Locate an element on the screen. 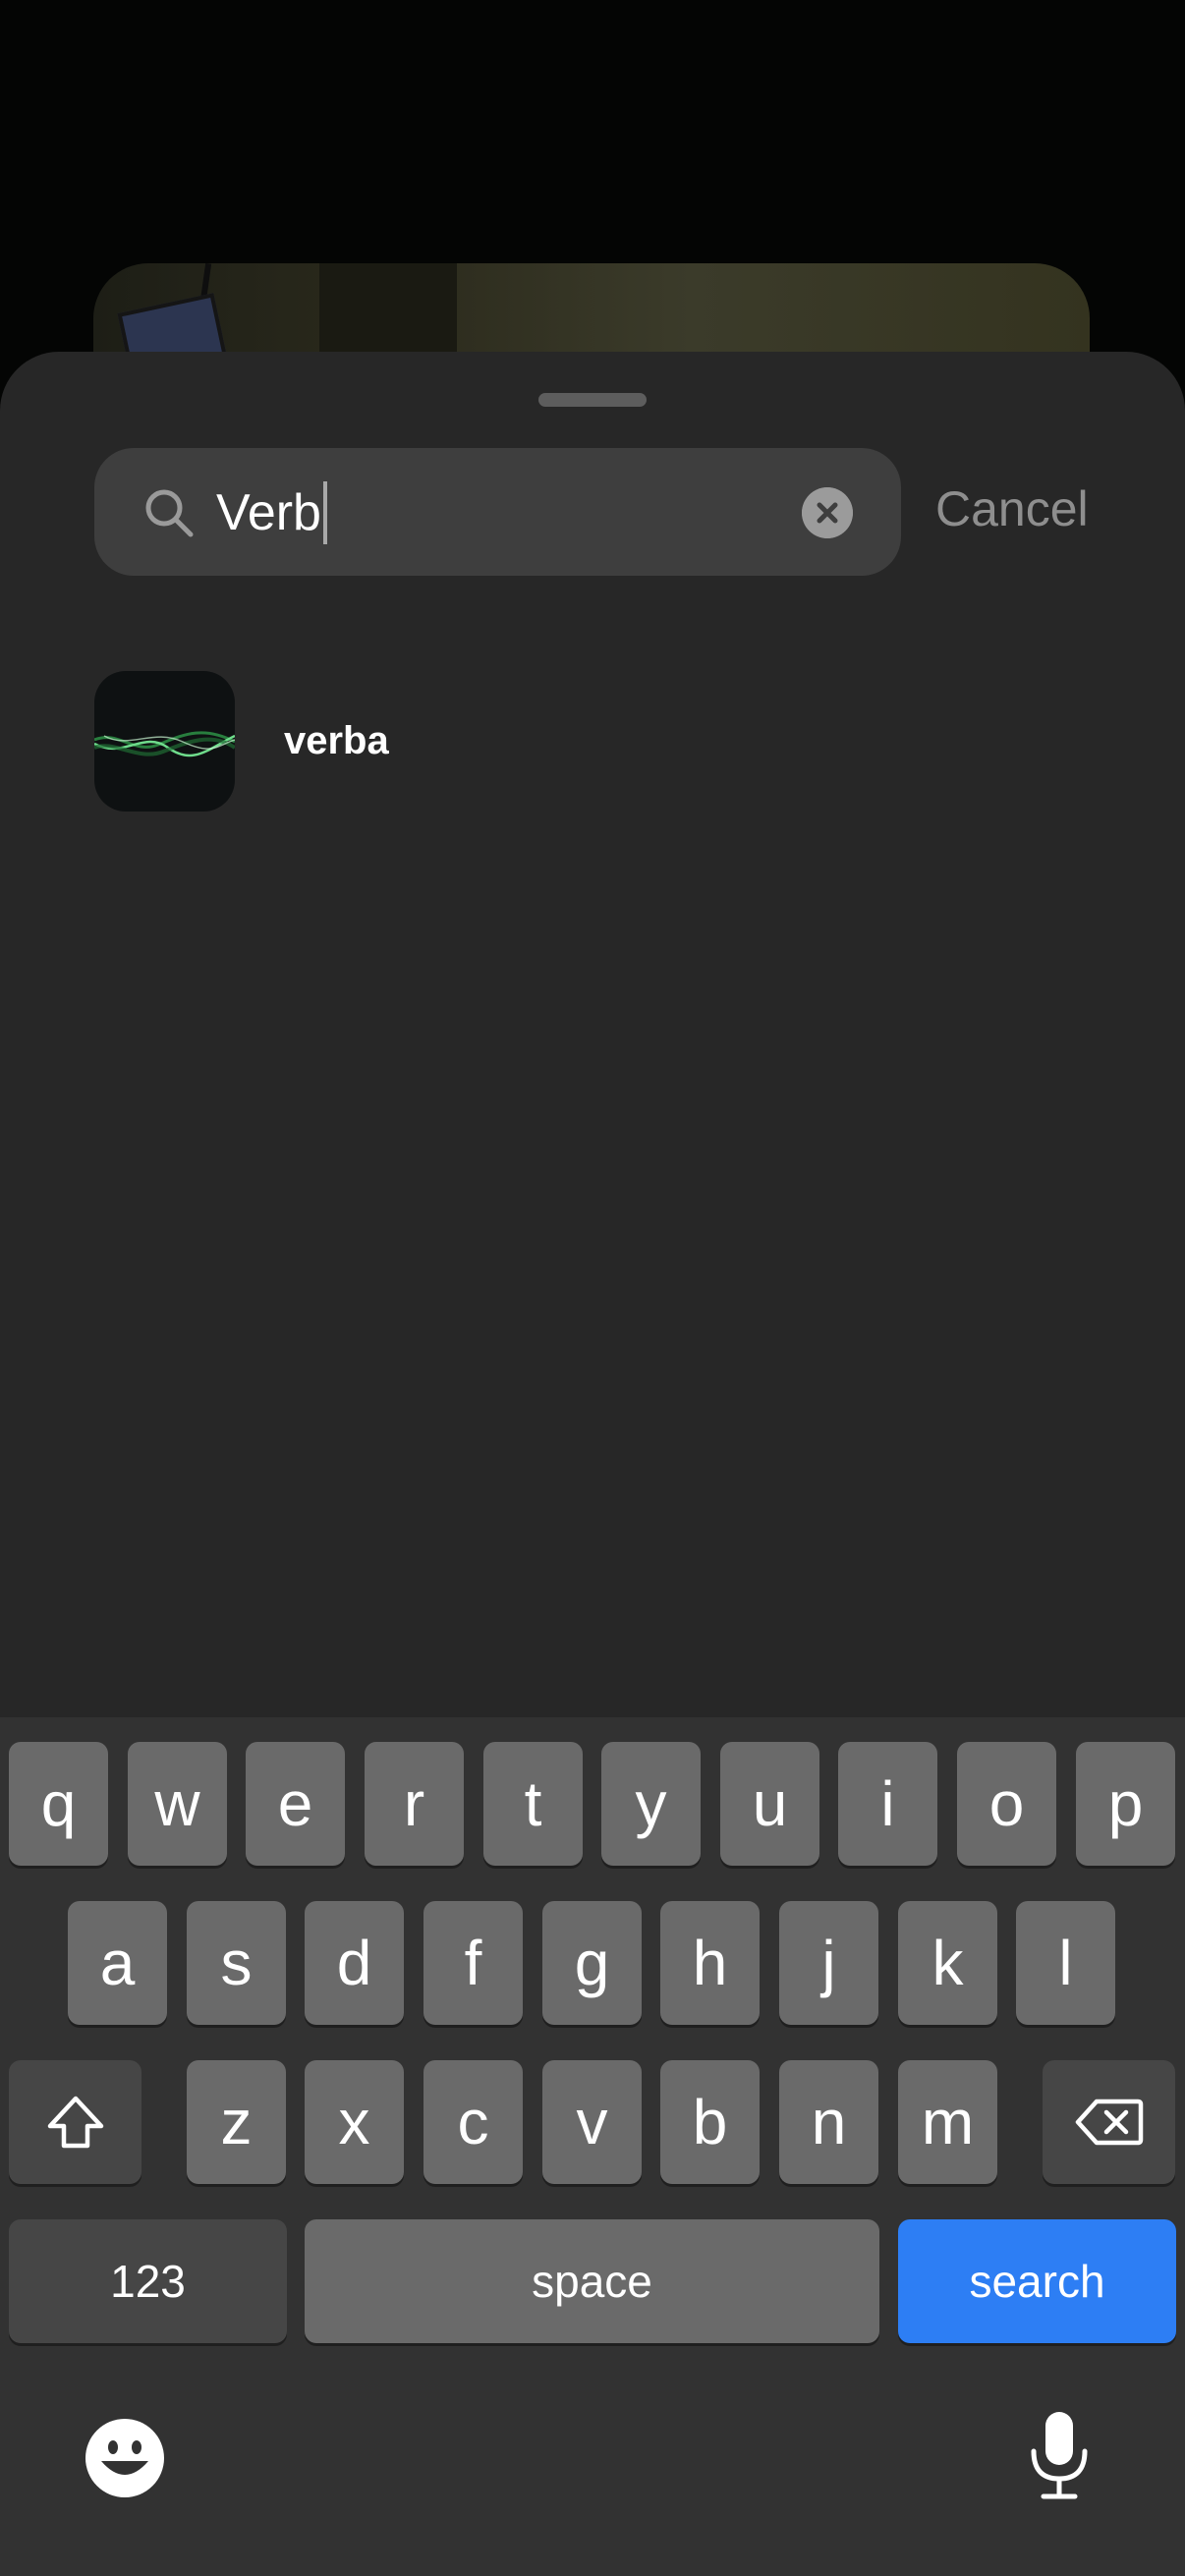 This screenshot has height=2576, width=1185. shift-icon is located at coordinates (75, 2122).